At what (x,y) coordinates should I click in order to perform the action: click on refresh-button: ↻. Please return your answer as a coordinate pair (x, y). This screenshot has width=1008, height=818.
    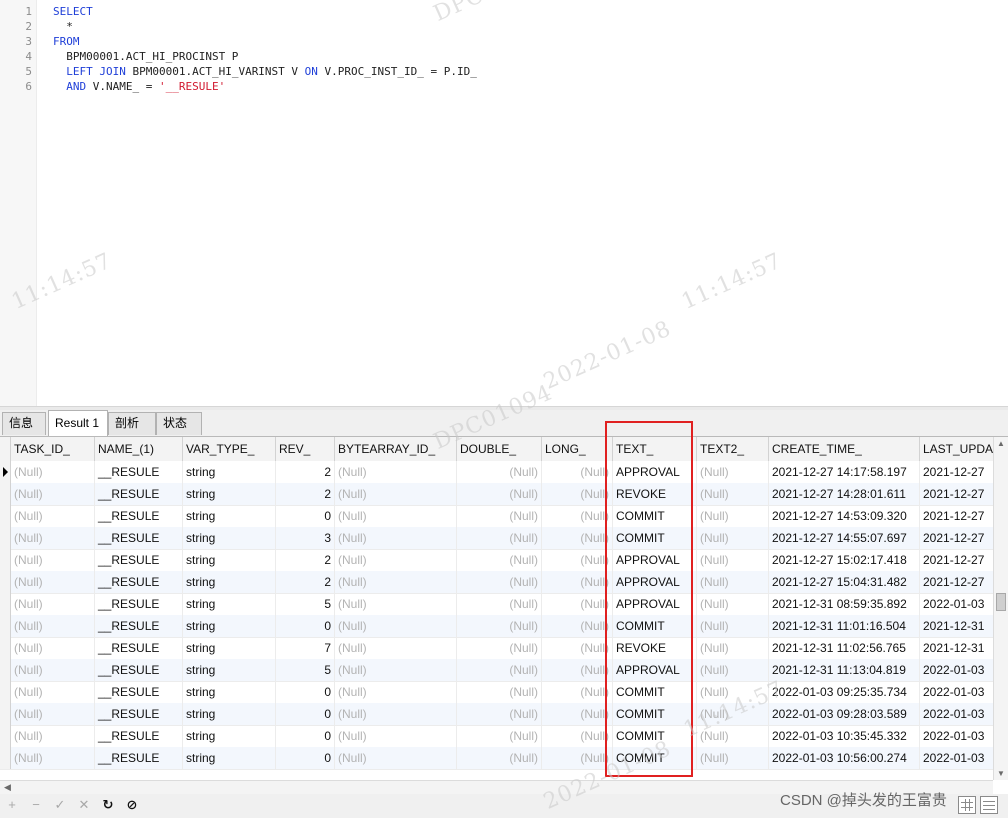
    Looking at the image, I should click on (108, 805).